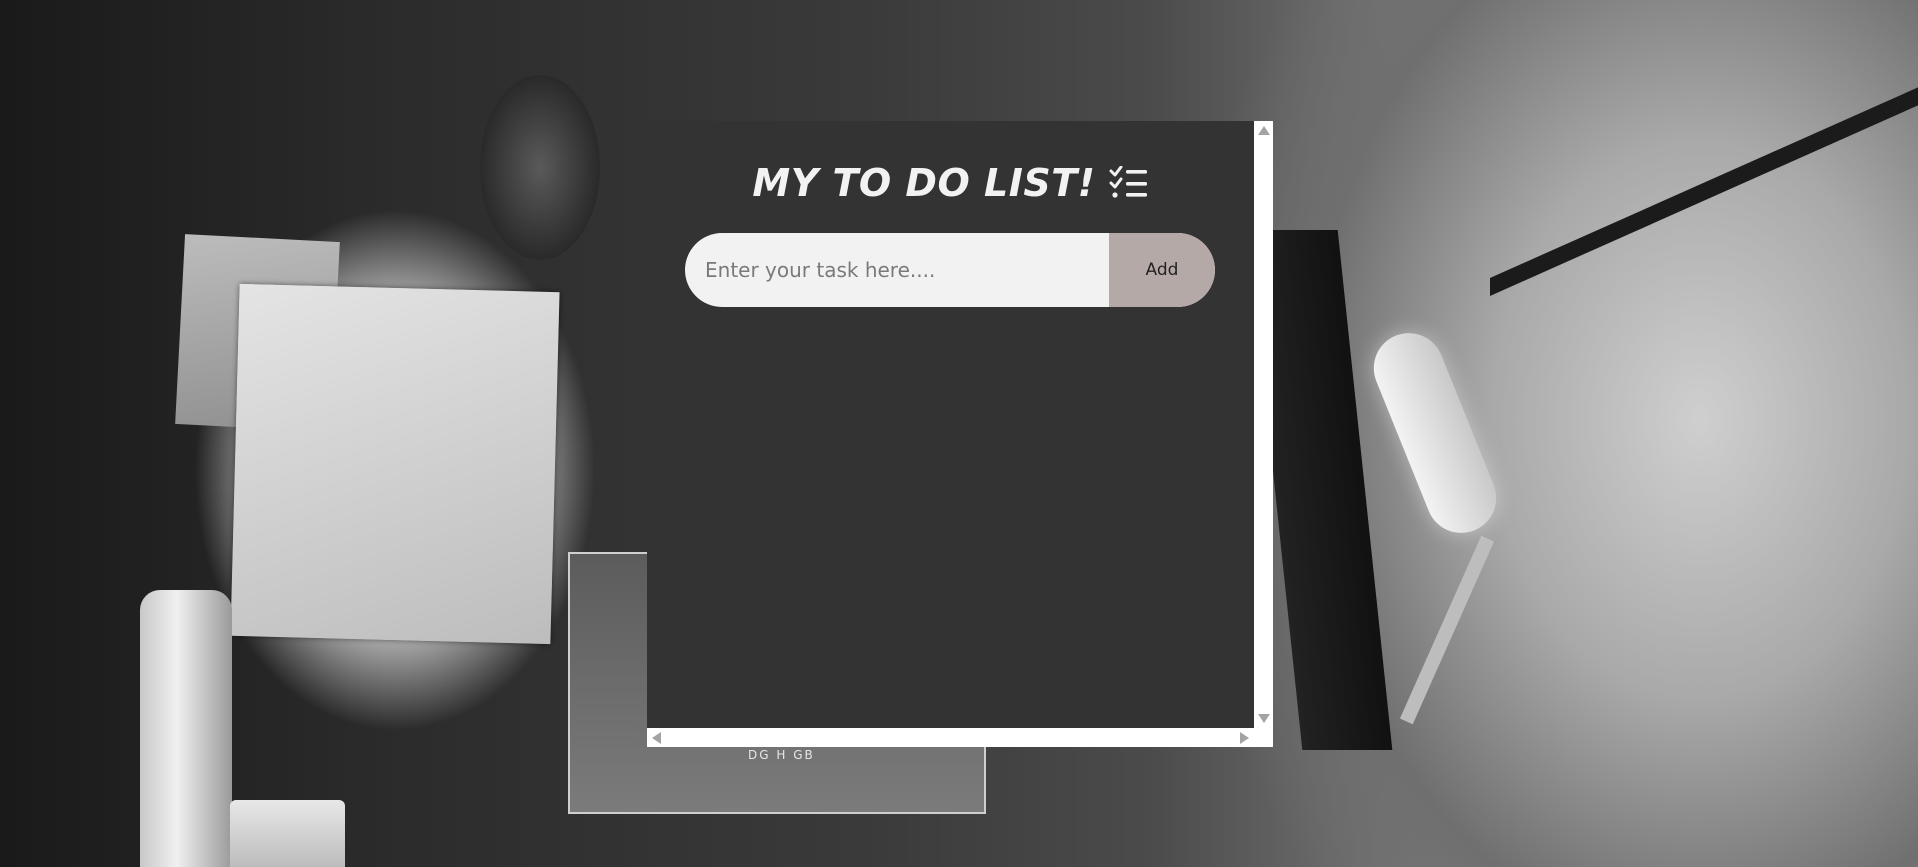 The height and width of the screenshot is (867, 1918). What do you see at coordinates (950, 737) in the screenshot?
I see `horizontal-scrollbar` at bounding box center [950, 737].